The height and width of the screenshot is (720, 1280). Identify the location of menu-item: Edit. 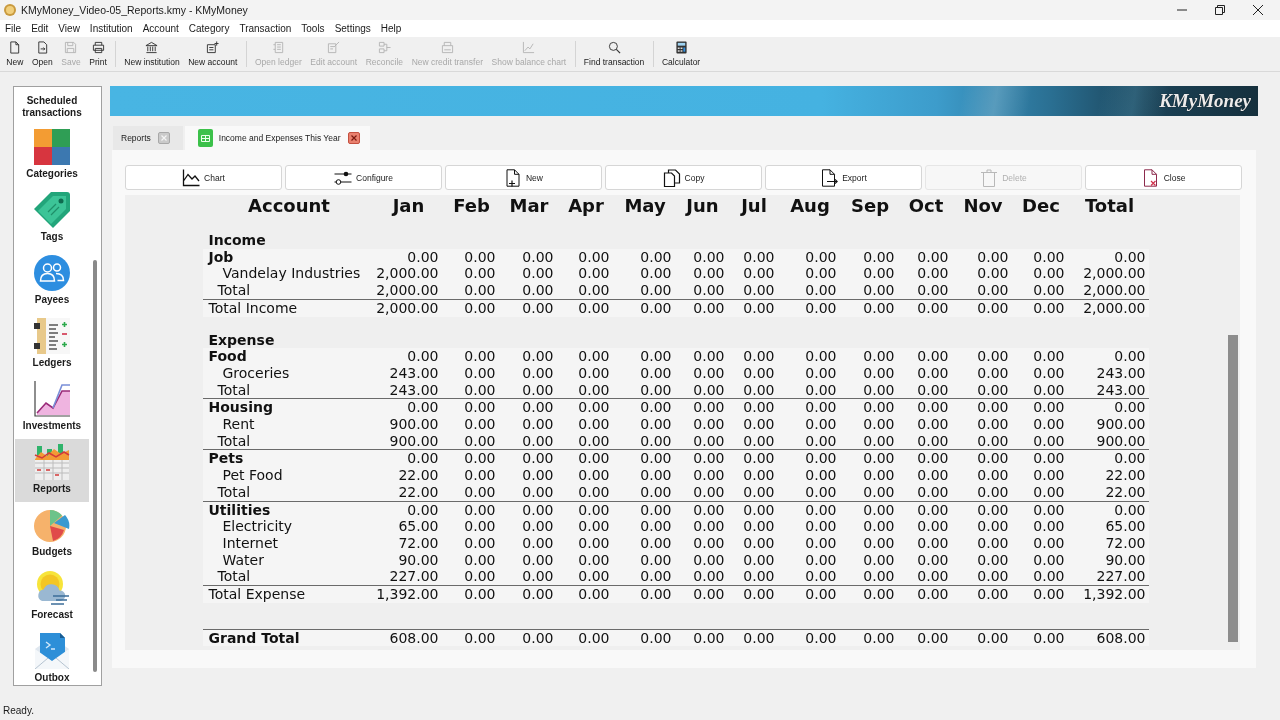
(40, 28).